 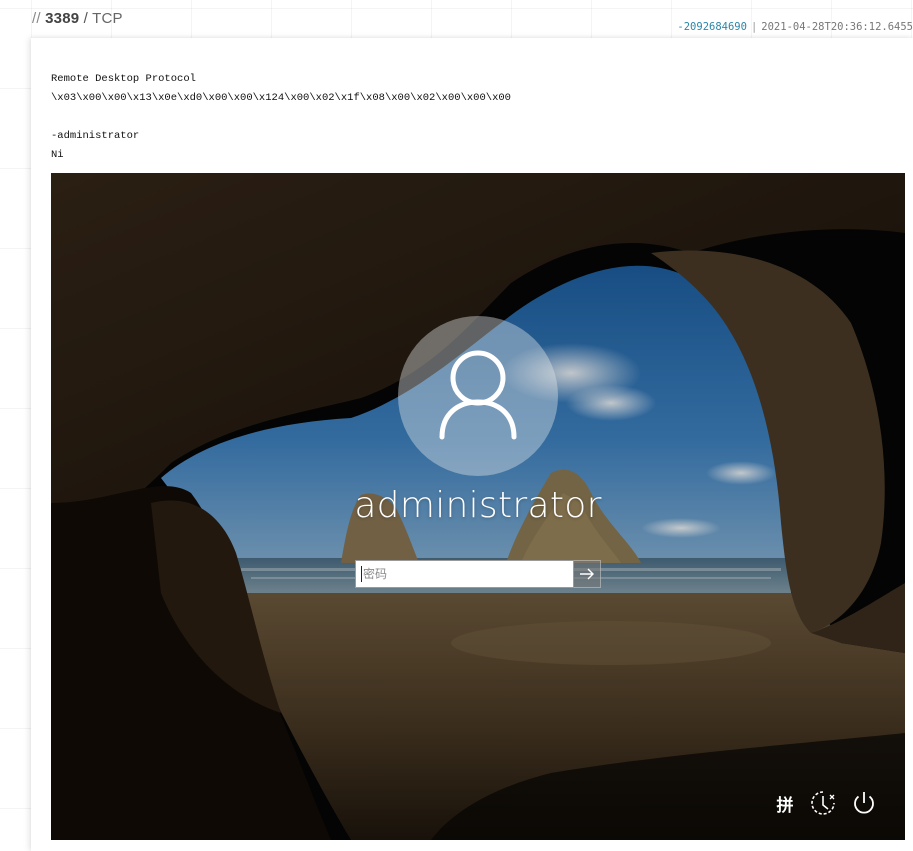 I want to click on text-caret, so click(x=361, y=574).